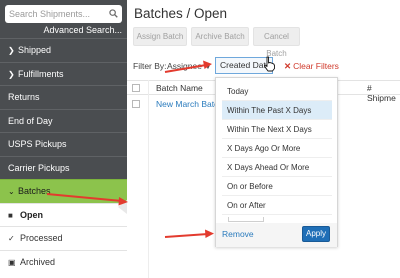  What do you see at coordinates (41, 73) in the screenshot?
I see `sidebar-item-label: Fulfillments` at bounding box center [41, 73].